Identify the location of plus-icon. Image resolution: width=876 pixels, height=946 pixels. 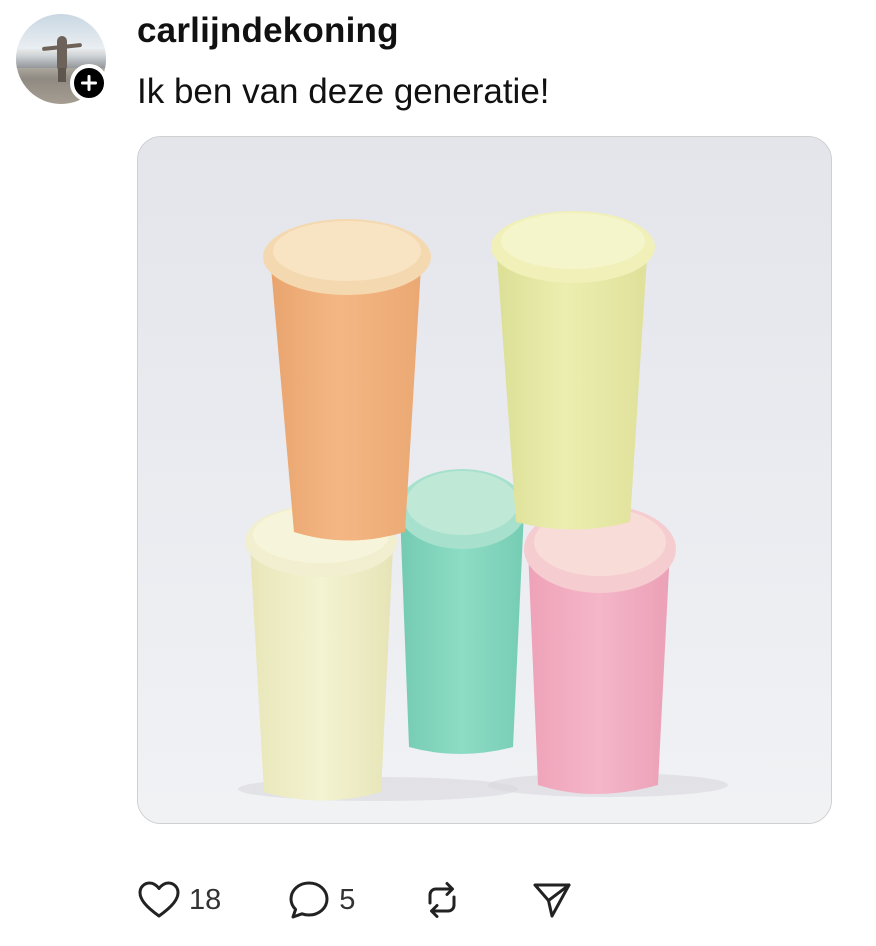
(89, 83).